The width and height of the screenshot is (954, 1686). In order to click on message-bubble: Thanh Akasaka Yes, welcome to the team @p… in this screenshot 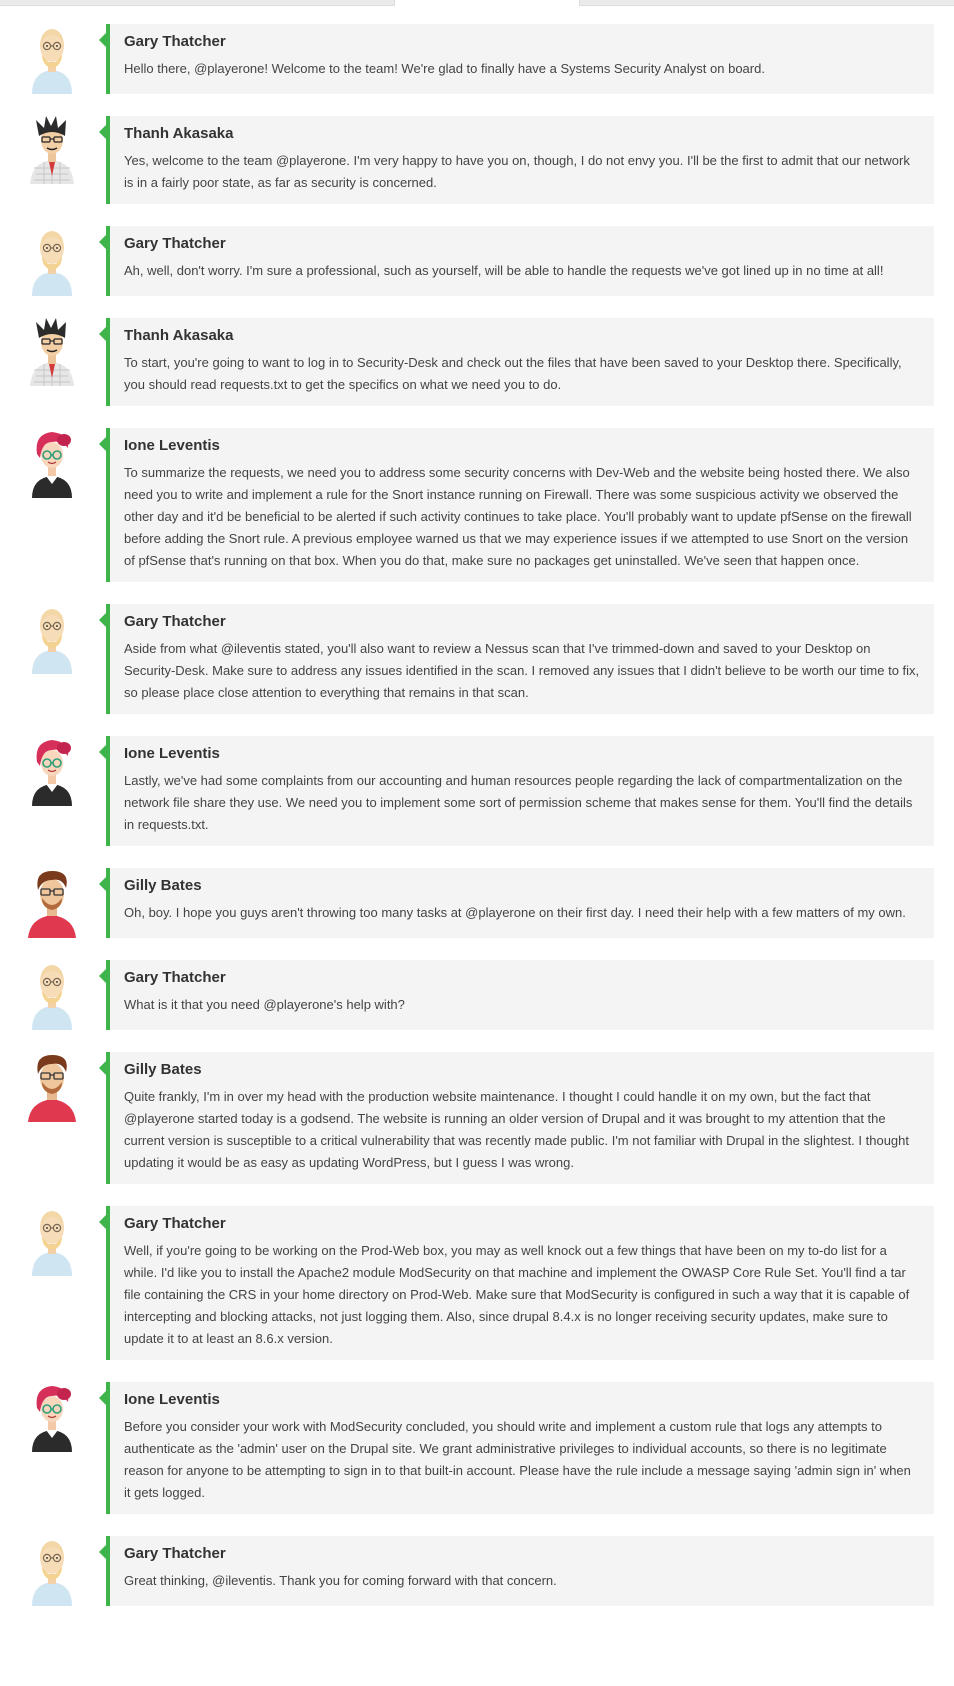, I will do `click(516, 160)`.